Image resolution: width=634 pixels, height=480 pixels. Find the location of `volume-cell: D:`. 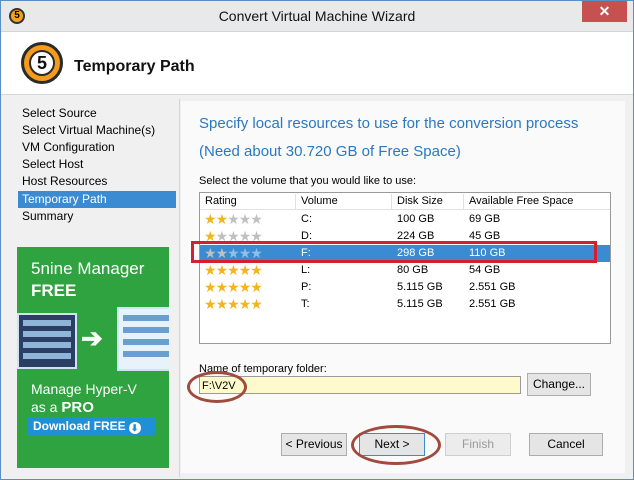

volume-cell: D: is located at coordinates (306, 236).